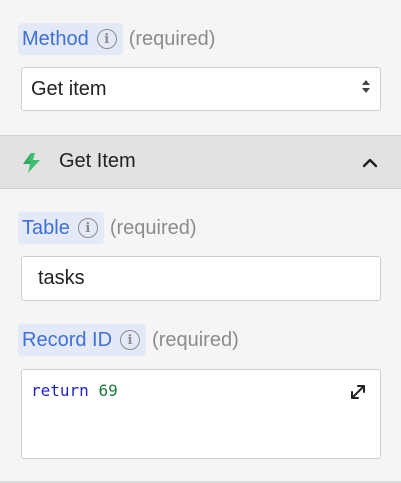 The image size is (401, 483). Describe the element at coordinates (108, 390) in the screenshot. I see `code-number: 69` at that location.